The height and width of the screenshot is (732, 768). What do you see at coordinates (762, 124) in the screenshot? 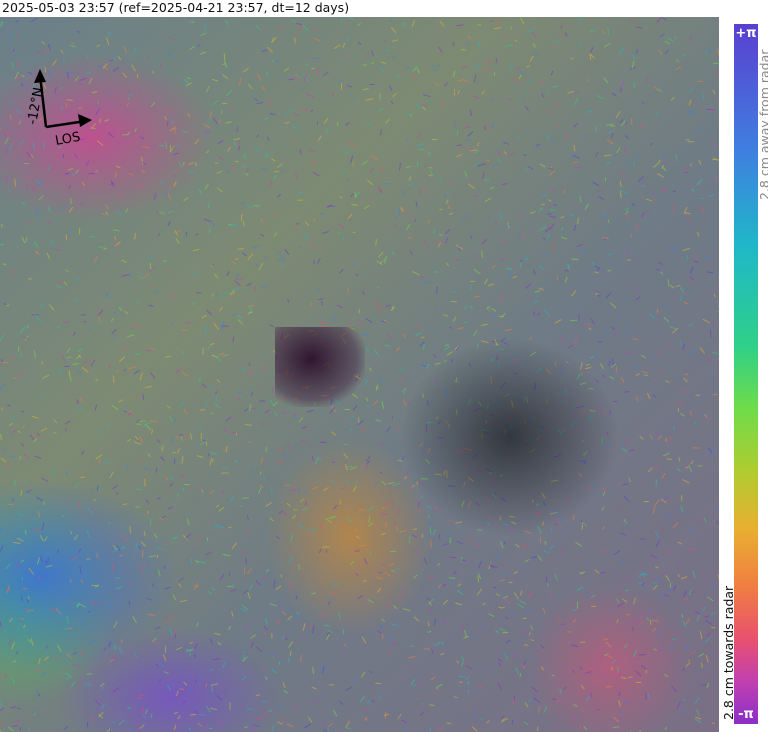
I see `colorbar-away-label: 2.8 cm away from radar` at bounding box center [762, 124].